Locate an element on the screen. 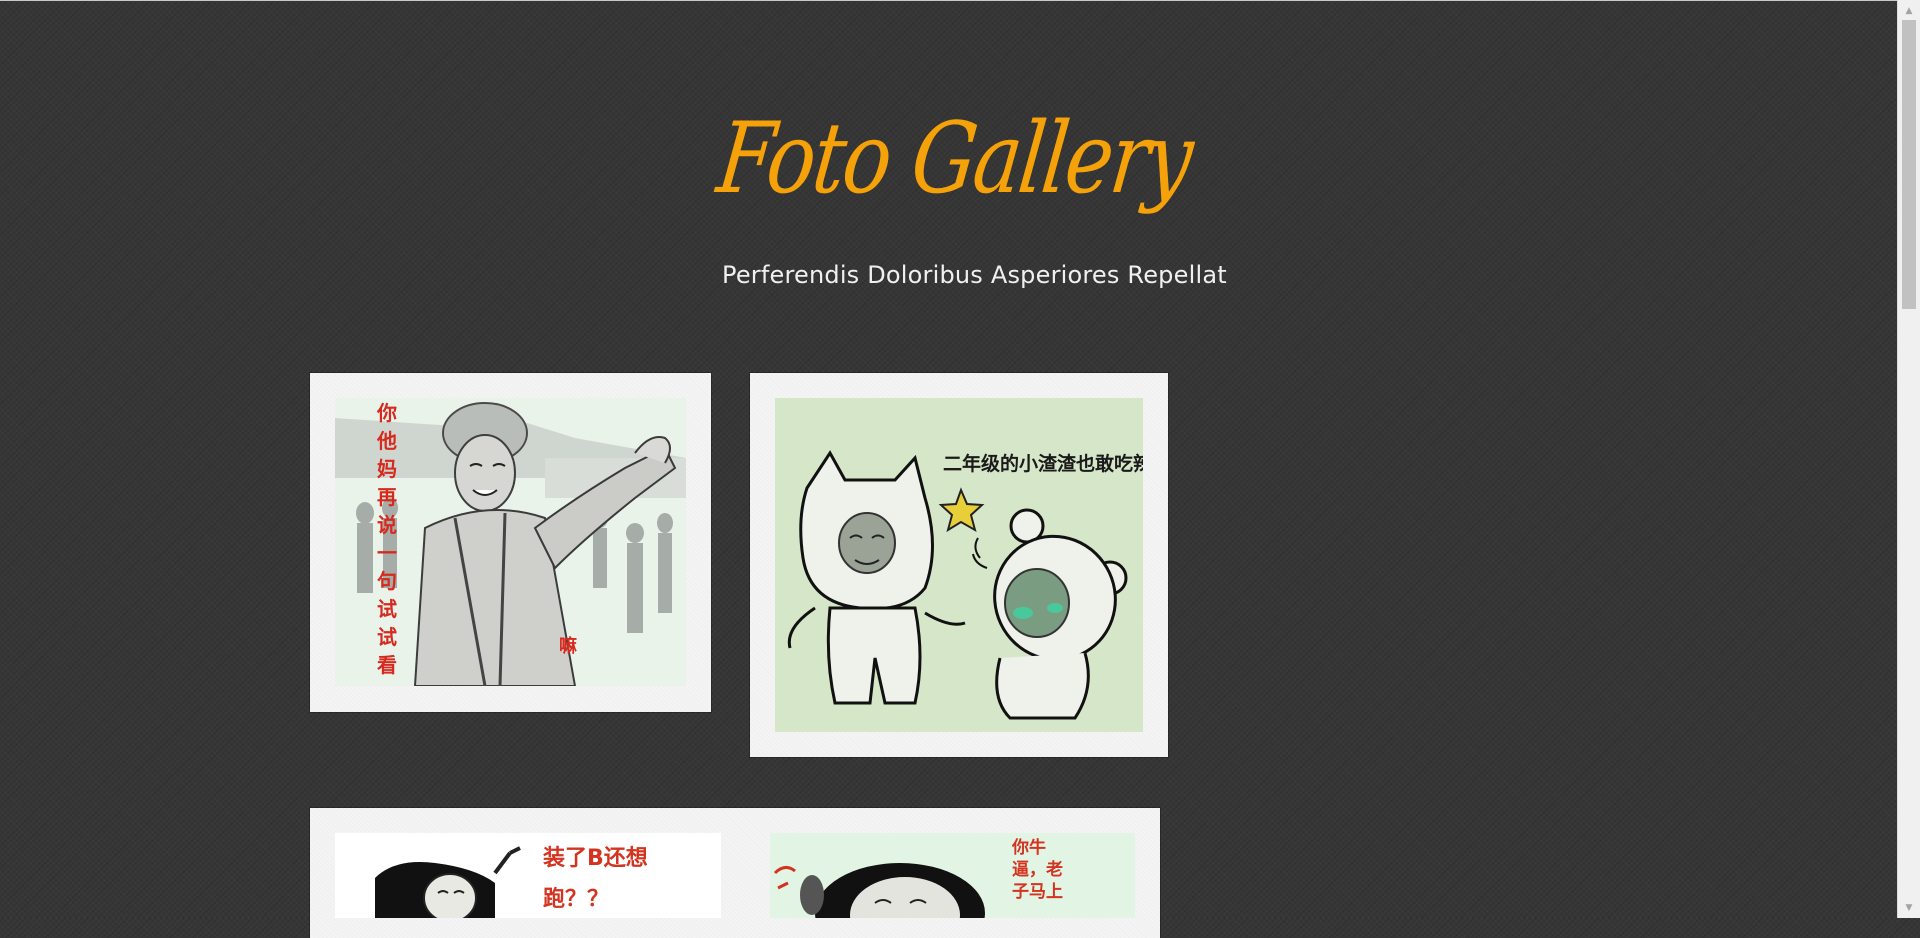 The image size is (1920, 938). scroll-up-arrow-icon: ▲ is located at coordinates (1909, 10).